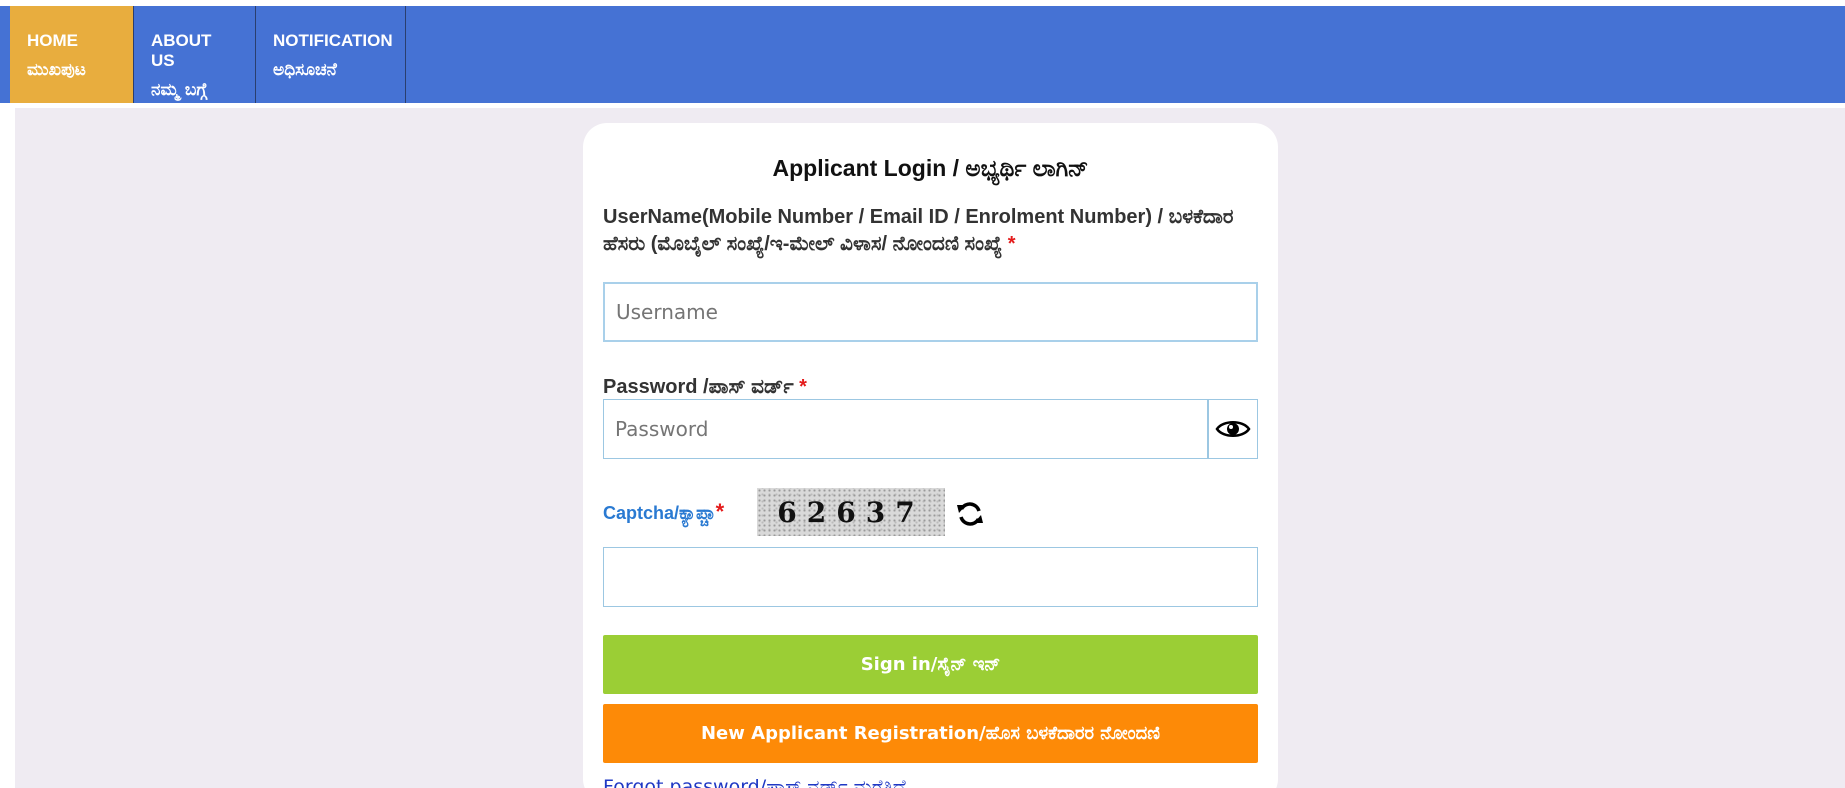 This screenshot has height=788, width=1845. What do you see at coordinates (333, 40) in the screenshot?
I see `nav-notification-label: NOTIFICATION` at bounding box center [333, 40].